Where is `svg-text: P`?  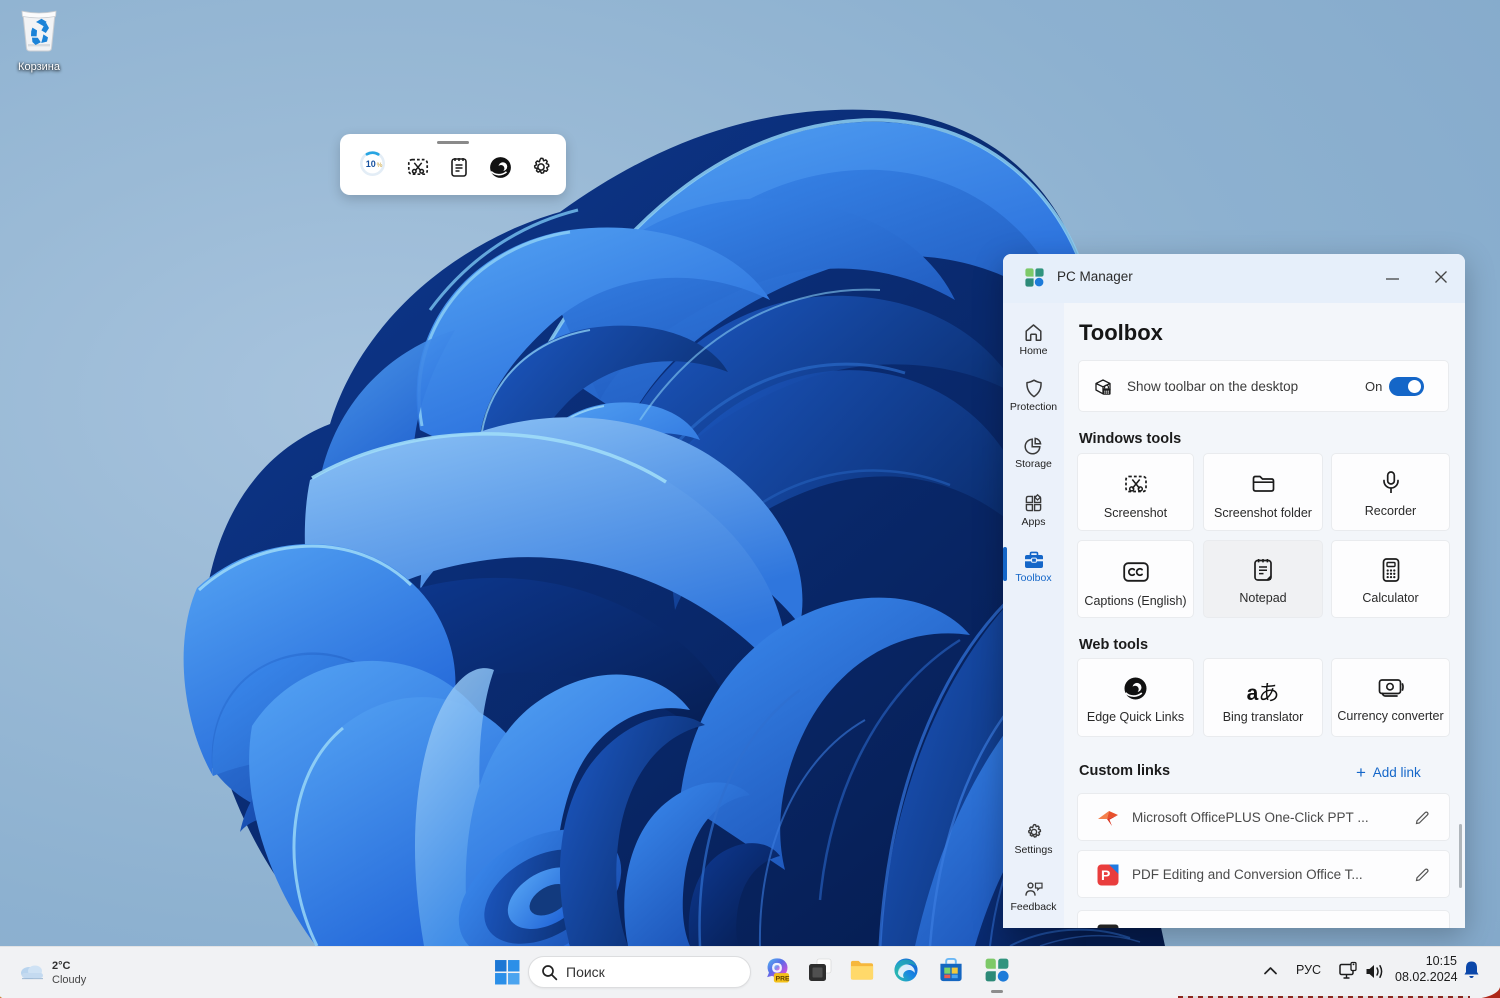 svg-text: P is located at coordinates (1105, 875).